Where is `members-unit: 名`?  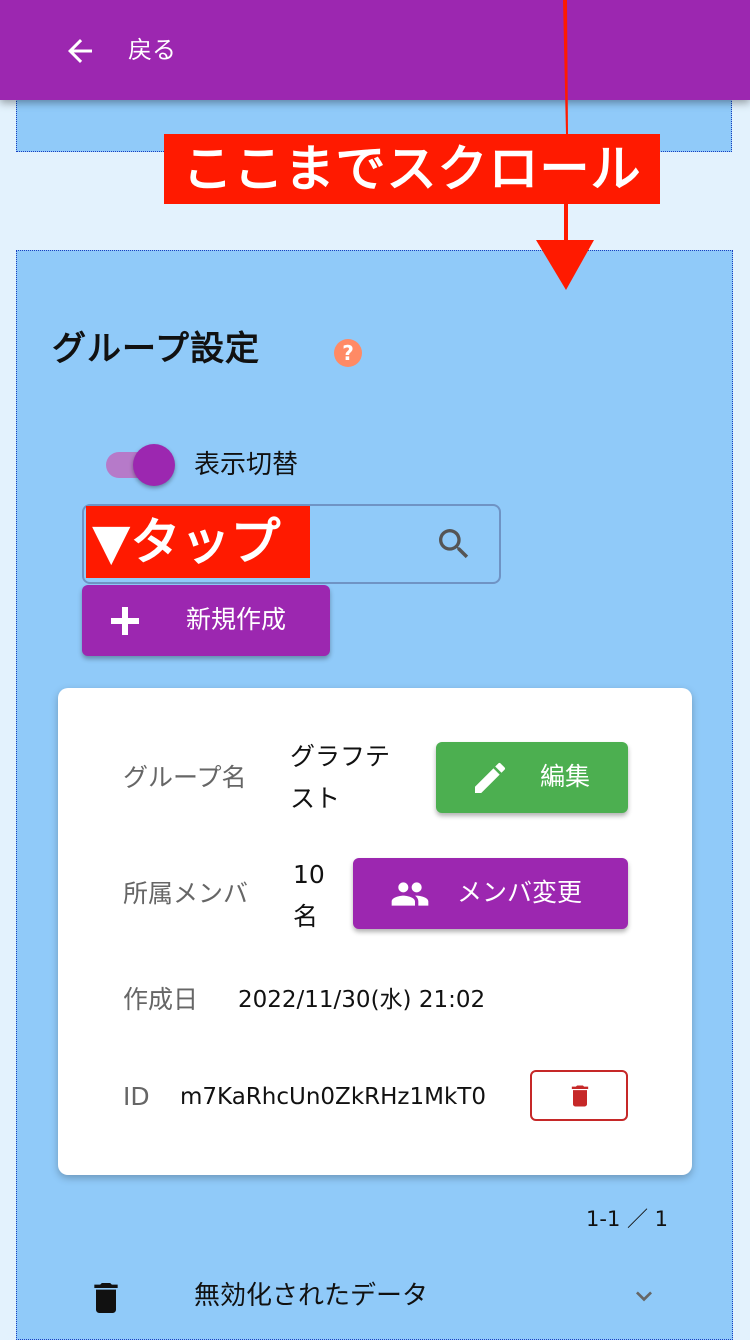 members-unit: 名 is located at coordinates (306, 916).